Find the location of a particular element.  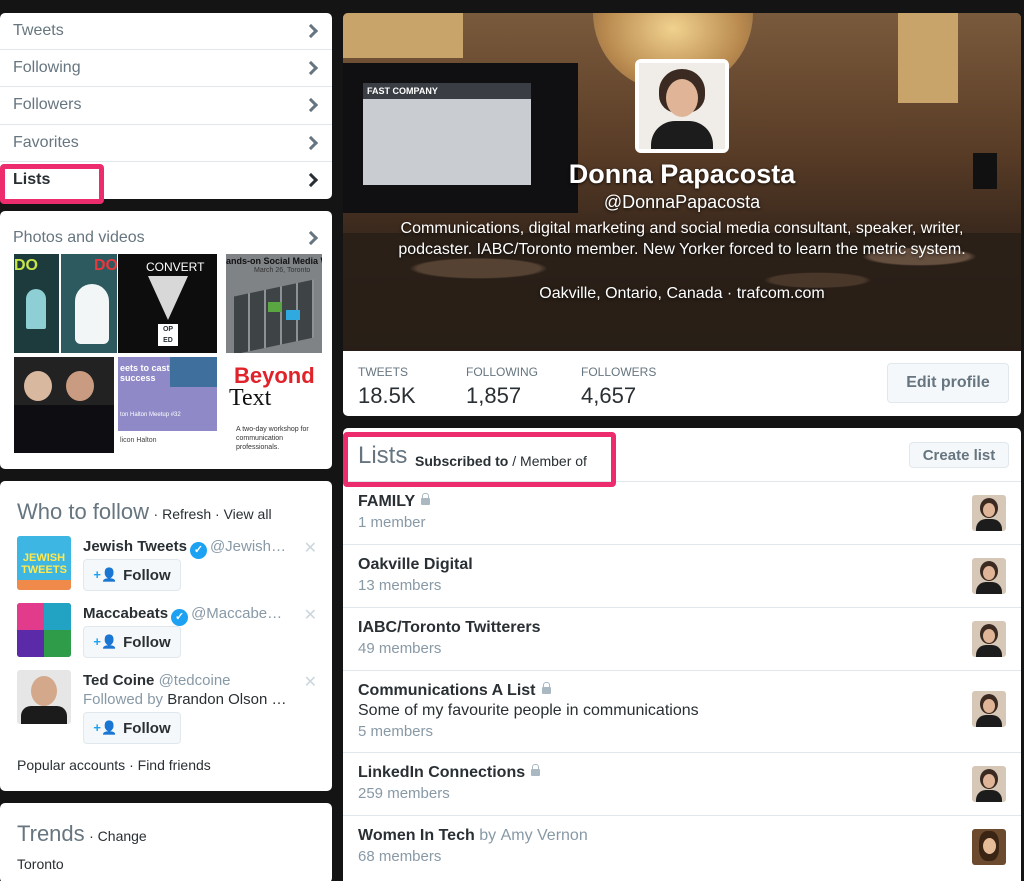

tab-member-of: Member of is located at coordinates (553, 461).